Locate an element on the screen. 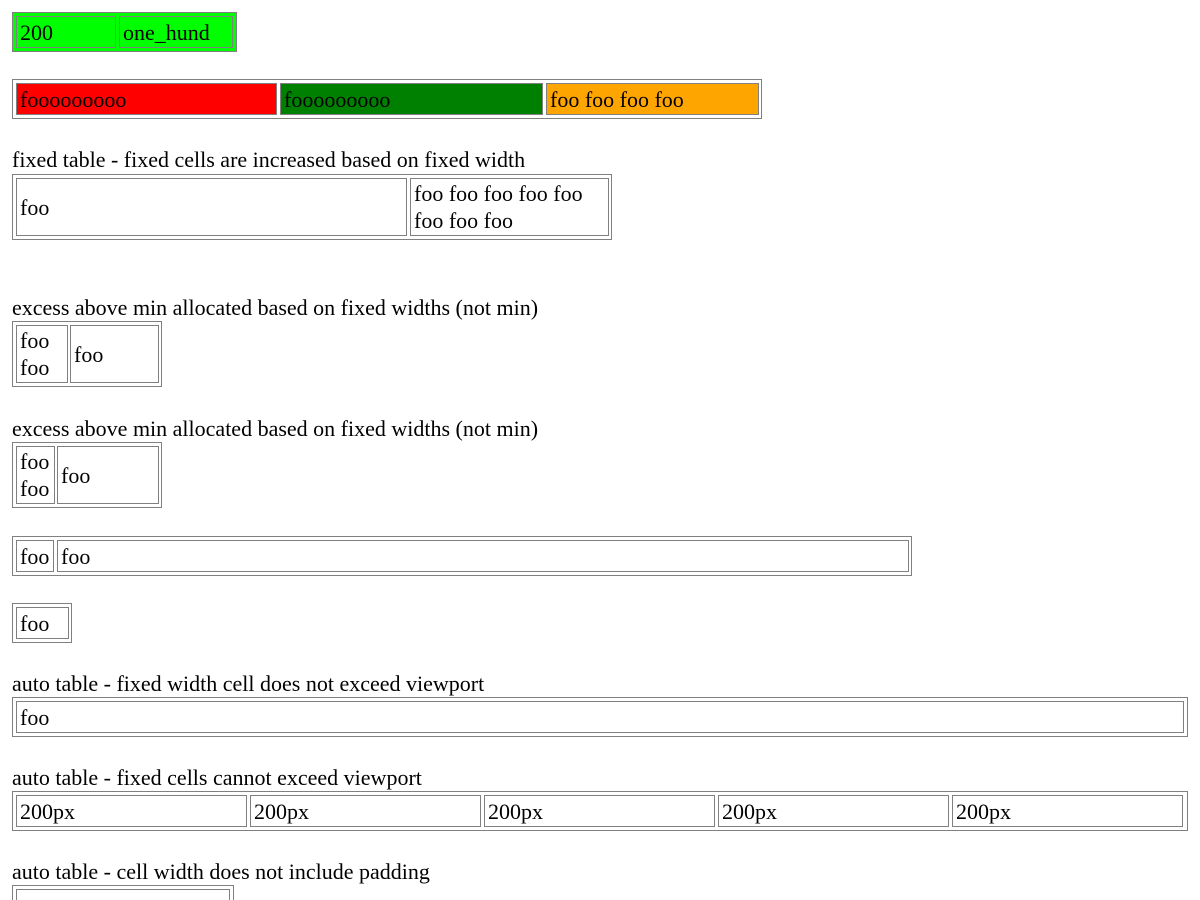 The image size is (1200, 900). table-8: foo is located at coordinates (600, 717).